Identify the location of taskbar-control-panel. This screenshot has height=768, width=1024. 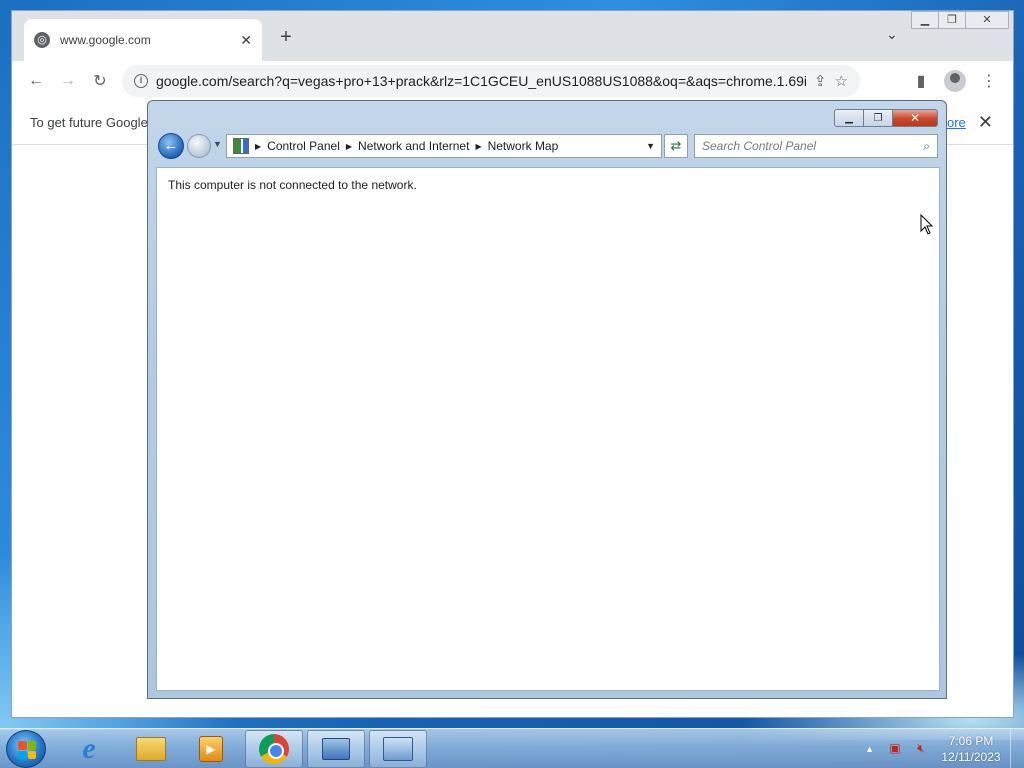
(398, 749).